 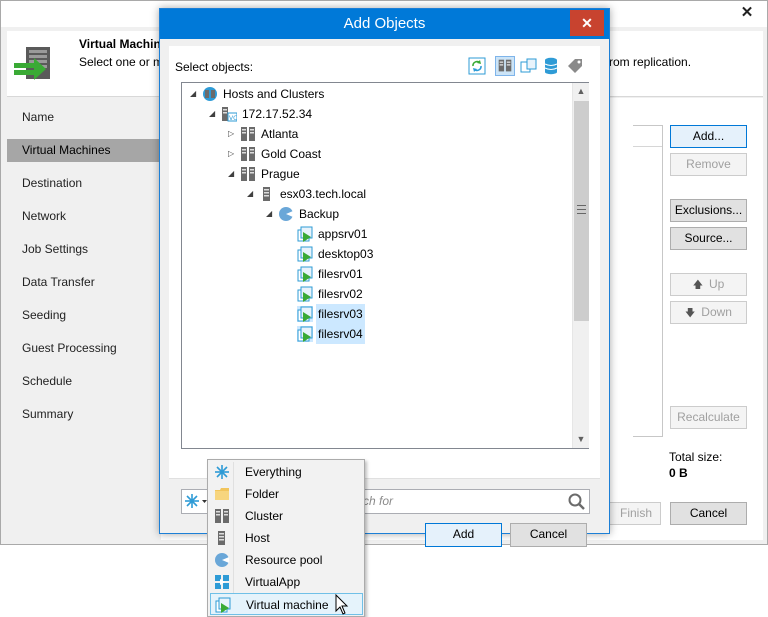 What do you see at coordinates (319, 214) in the screenshot?
I see `tree-node-label: Backup` at bounding box center [319, 214].